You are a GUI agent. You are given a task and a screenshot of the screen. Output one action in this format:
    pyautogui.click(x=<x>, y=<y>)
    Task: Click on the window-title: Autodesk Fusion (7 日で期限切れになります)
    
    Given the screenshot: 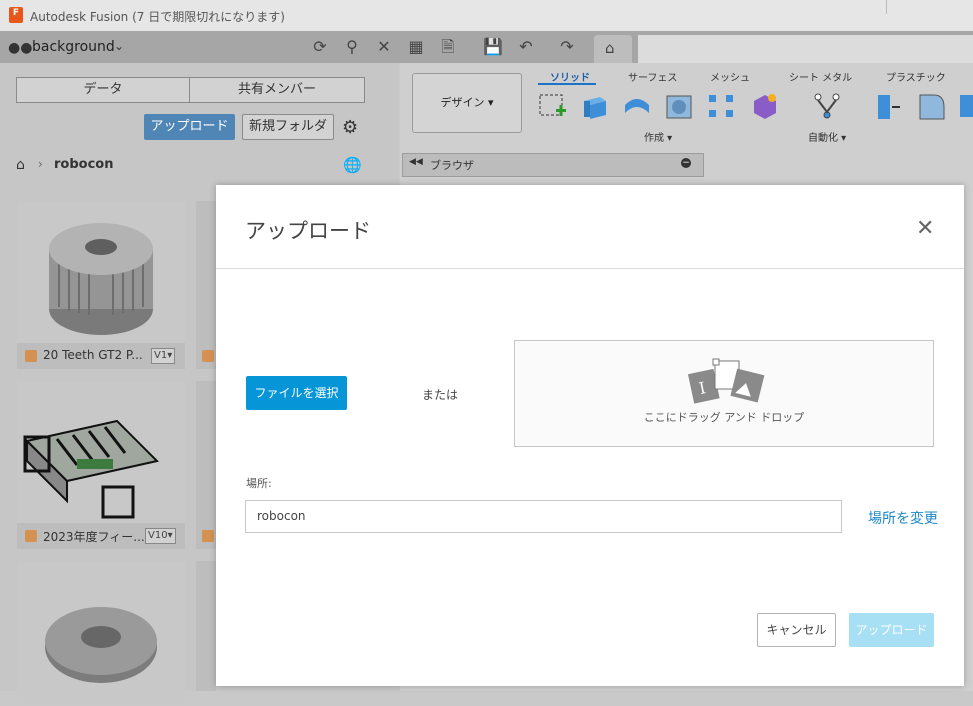 What is the action you would take?
    pyautogui.click(x=157, y=17)
    